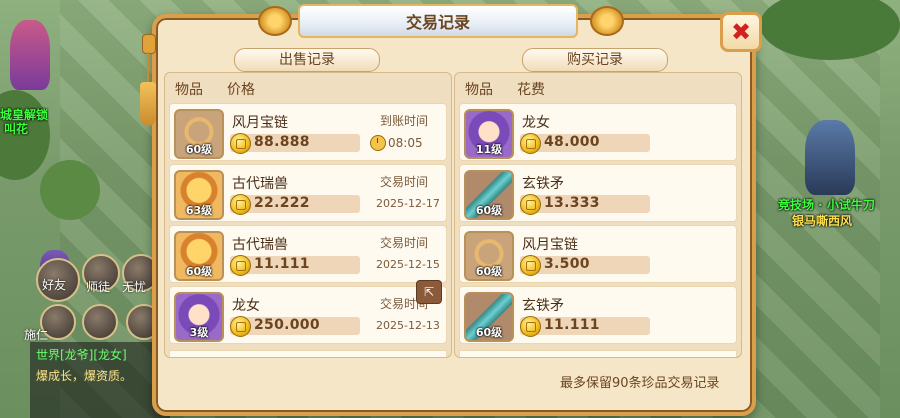  Describe the element at coordinates (595, 60) in the screenshot. I see `tab-buy-records: 购买记录` at that location.